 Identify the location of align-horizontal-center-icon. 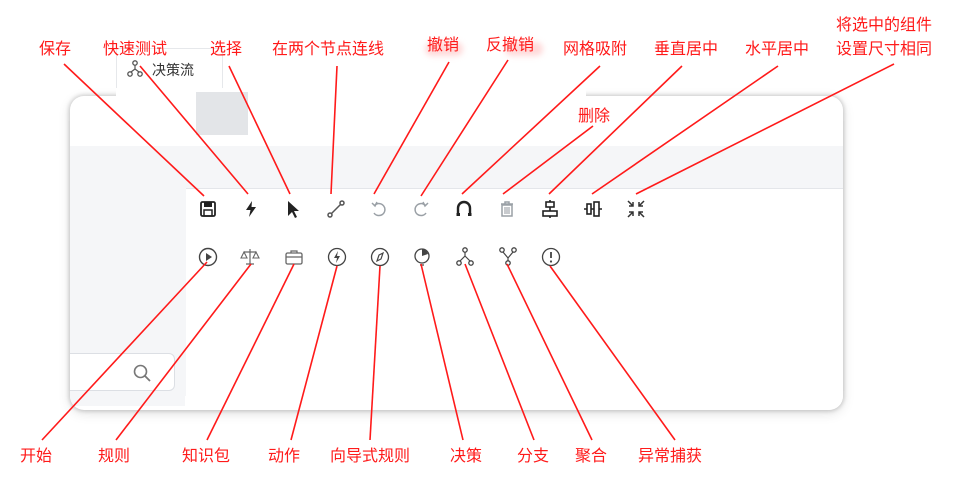
(593, 209).